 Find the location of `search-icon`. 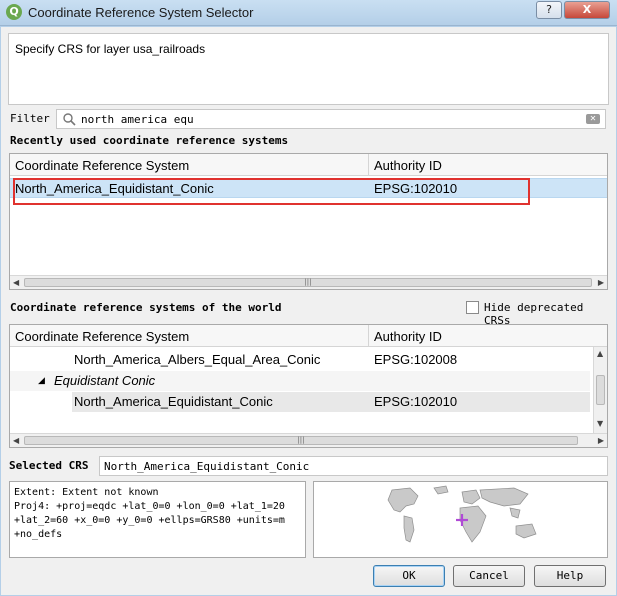

search-icon is located at coordinates (69, 119).